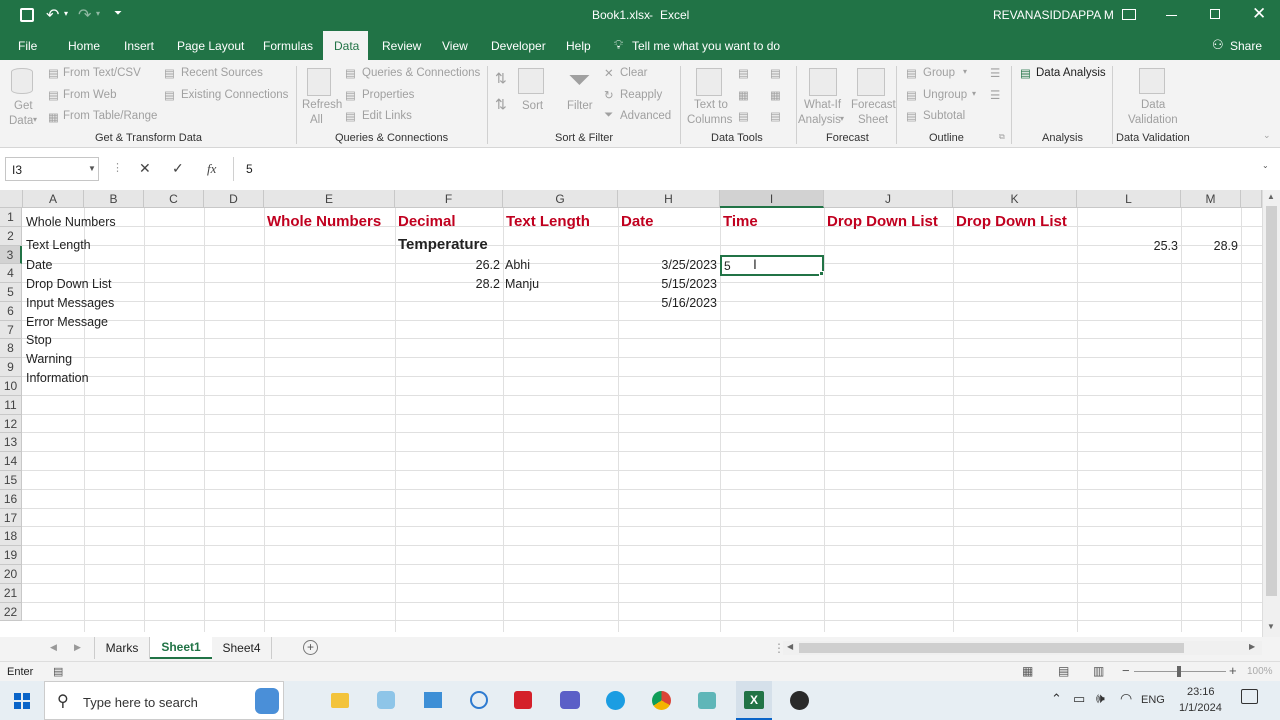  I want to click on page-layout-view-icon: ▤, so click(1063, 671).